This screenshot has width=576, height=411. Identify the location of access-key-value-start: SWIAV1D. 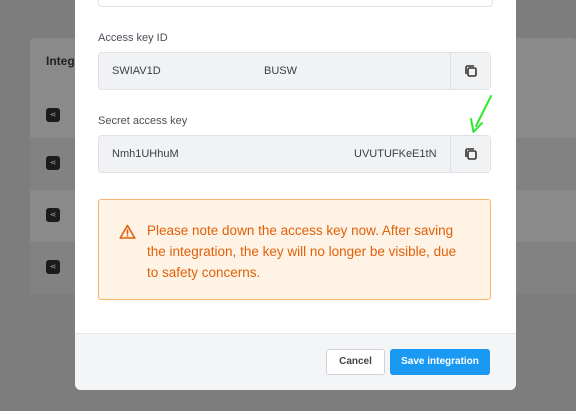
(136, 71).